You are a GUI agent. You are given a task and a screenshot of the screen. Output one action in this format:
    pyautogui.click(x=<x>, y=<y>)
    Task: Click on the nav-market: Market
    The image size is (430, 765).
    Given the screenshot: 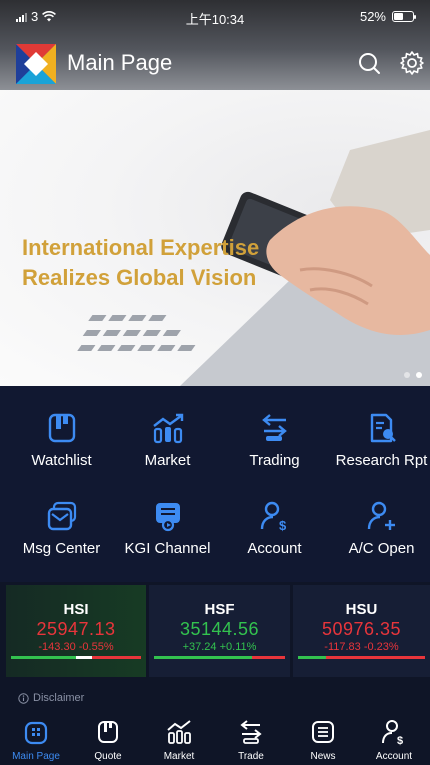 What is the action you would take?
    pyautogui.click(x=179, y=738)
    